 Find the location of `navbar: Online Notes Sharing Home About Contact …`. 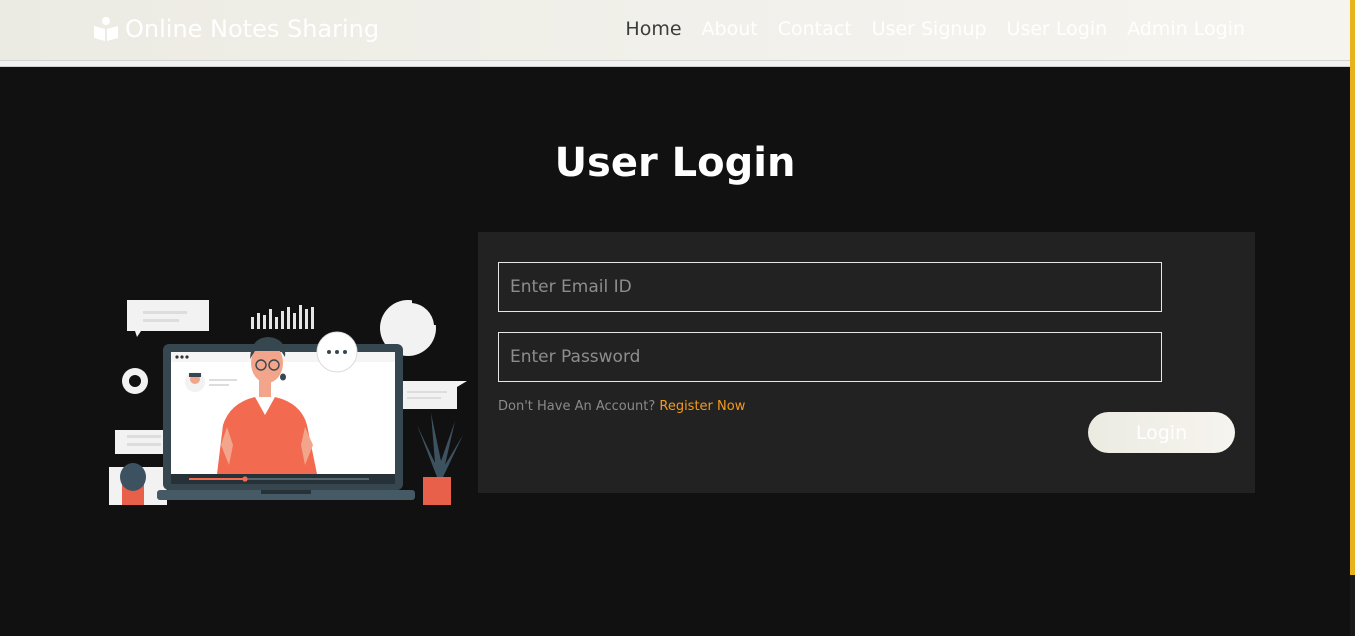

navbar: Online Notes Sharing Home About Contact … is located at coordinates (675, 30).